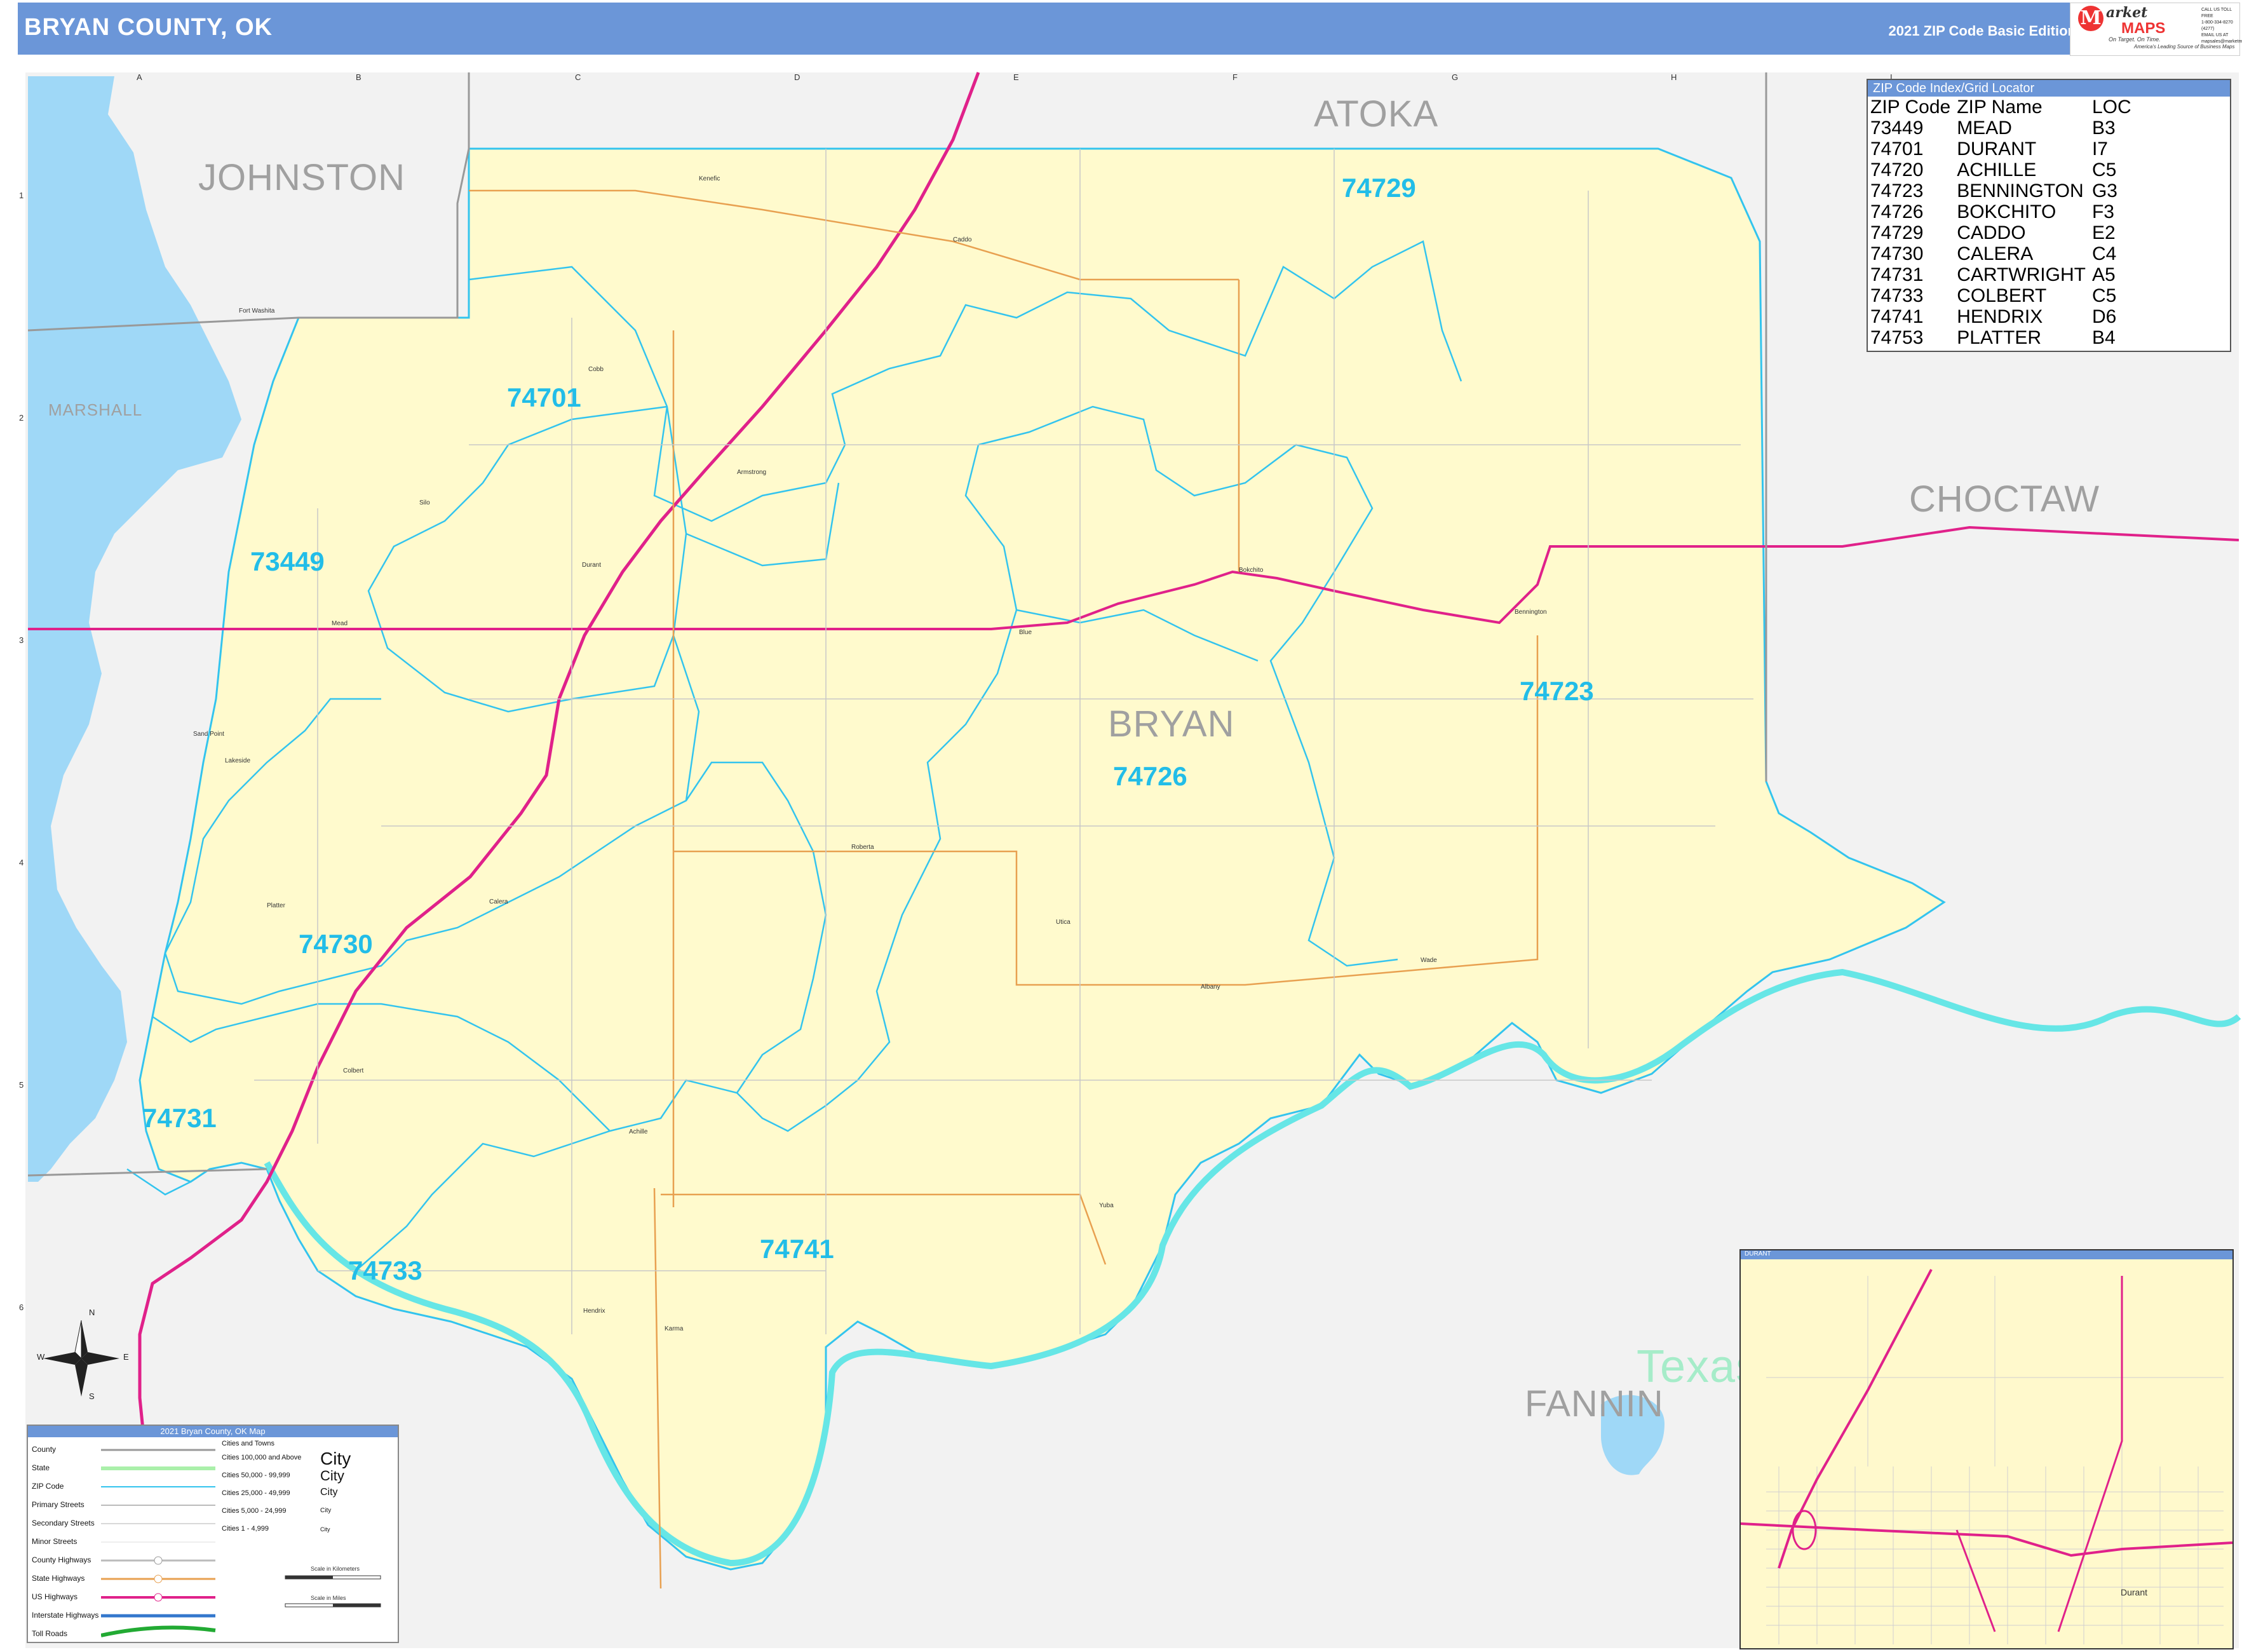 This screenshot has height=1652, width=2242. Describe the element at coordinates (1210, 987) in the screenshot. I see `place-label: Albany` at that location.